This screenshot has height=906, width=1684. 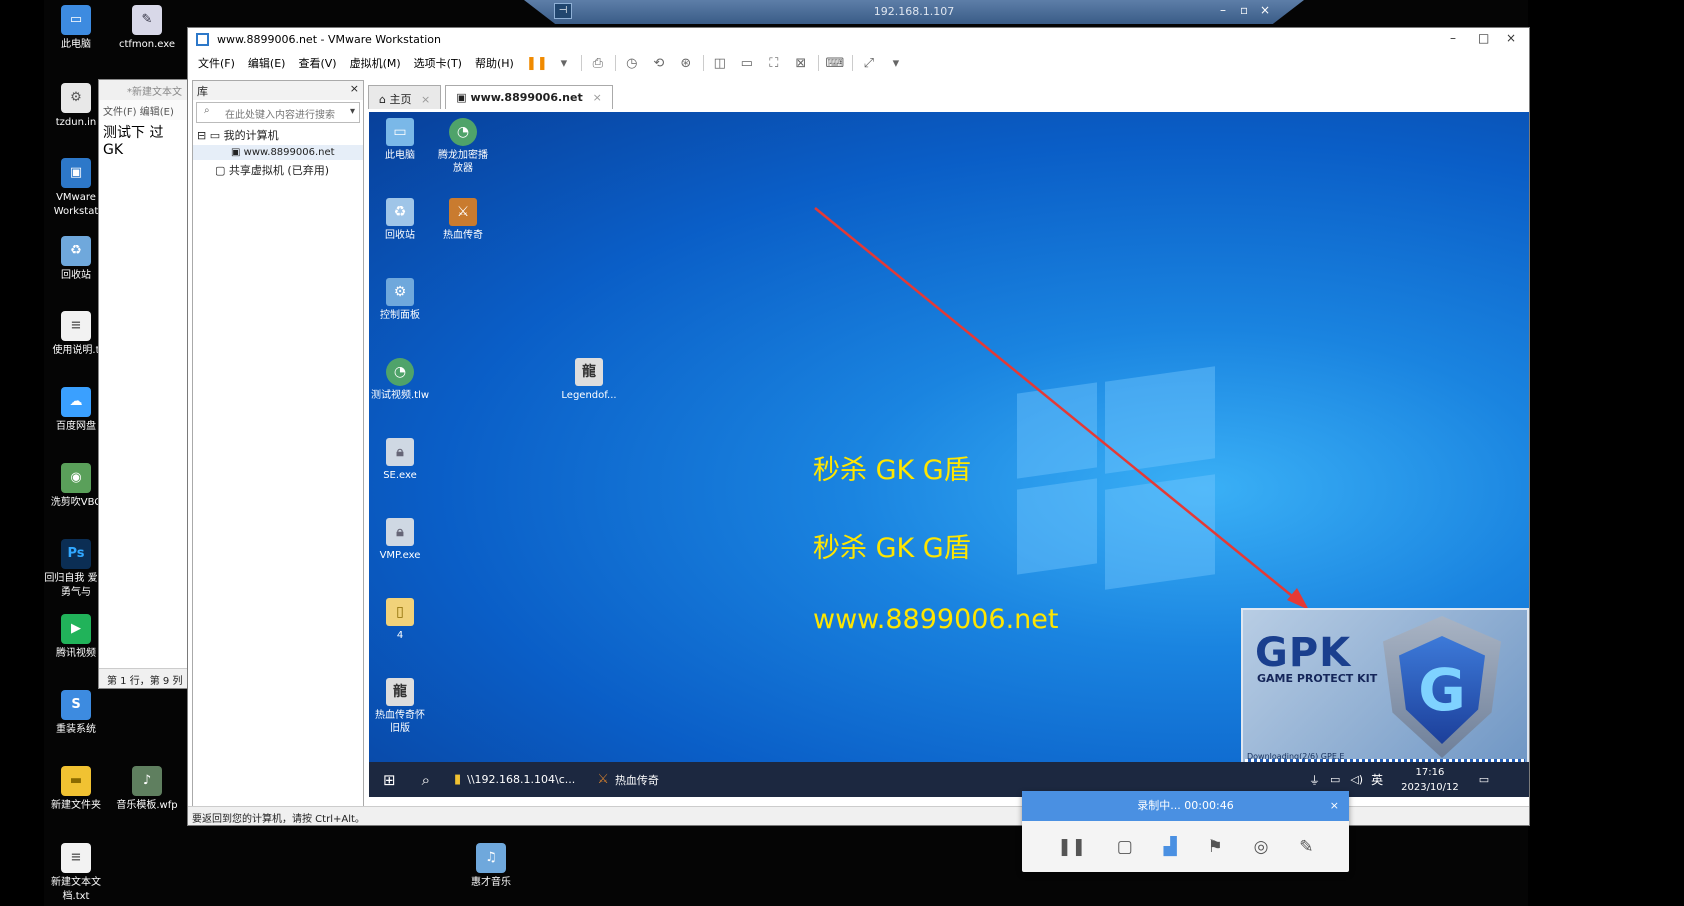 What do you see at coordinates (1317, 678) in the screenshot?
I see `gpk-tagline: GAME PROTECT KIT` at bounding box center [1317, 678].